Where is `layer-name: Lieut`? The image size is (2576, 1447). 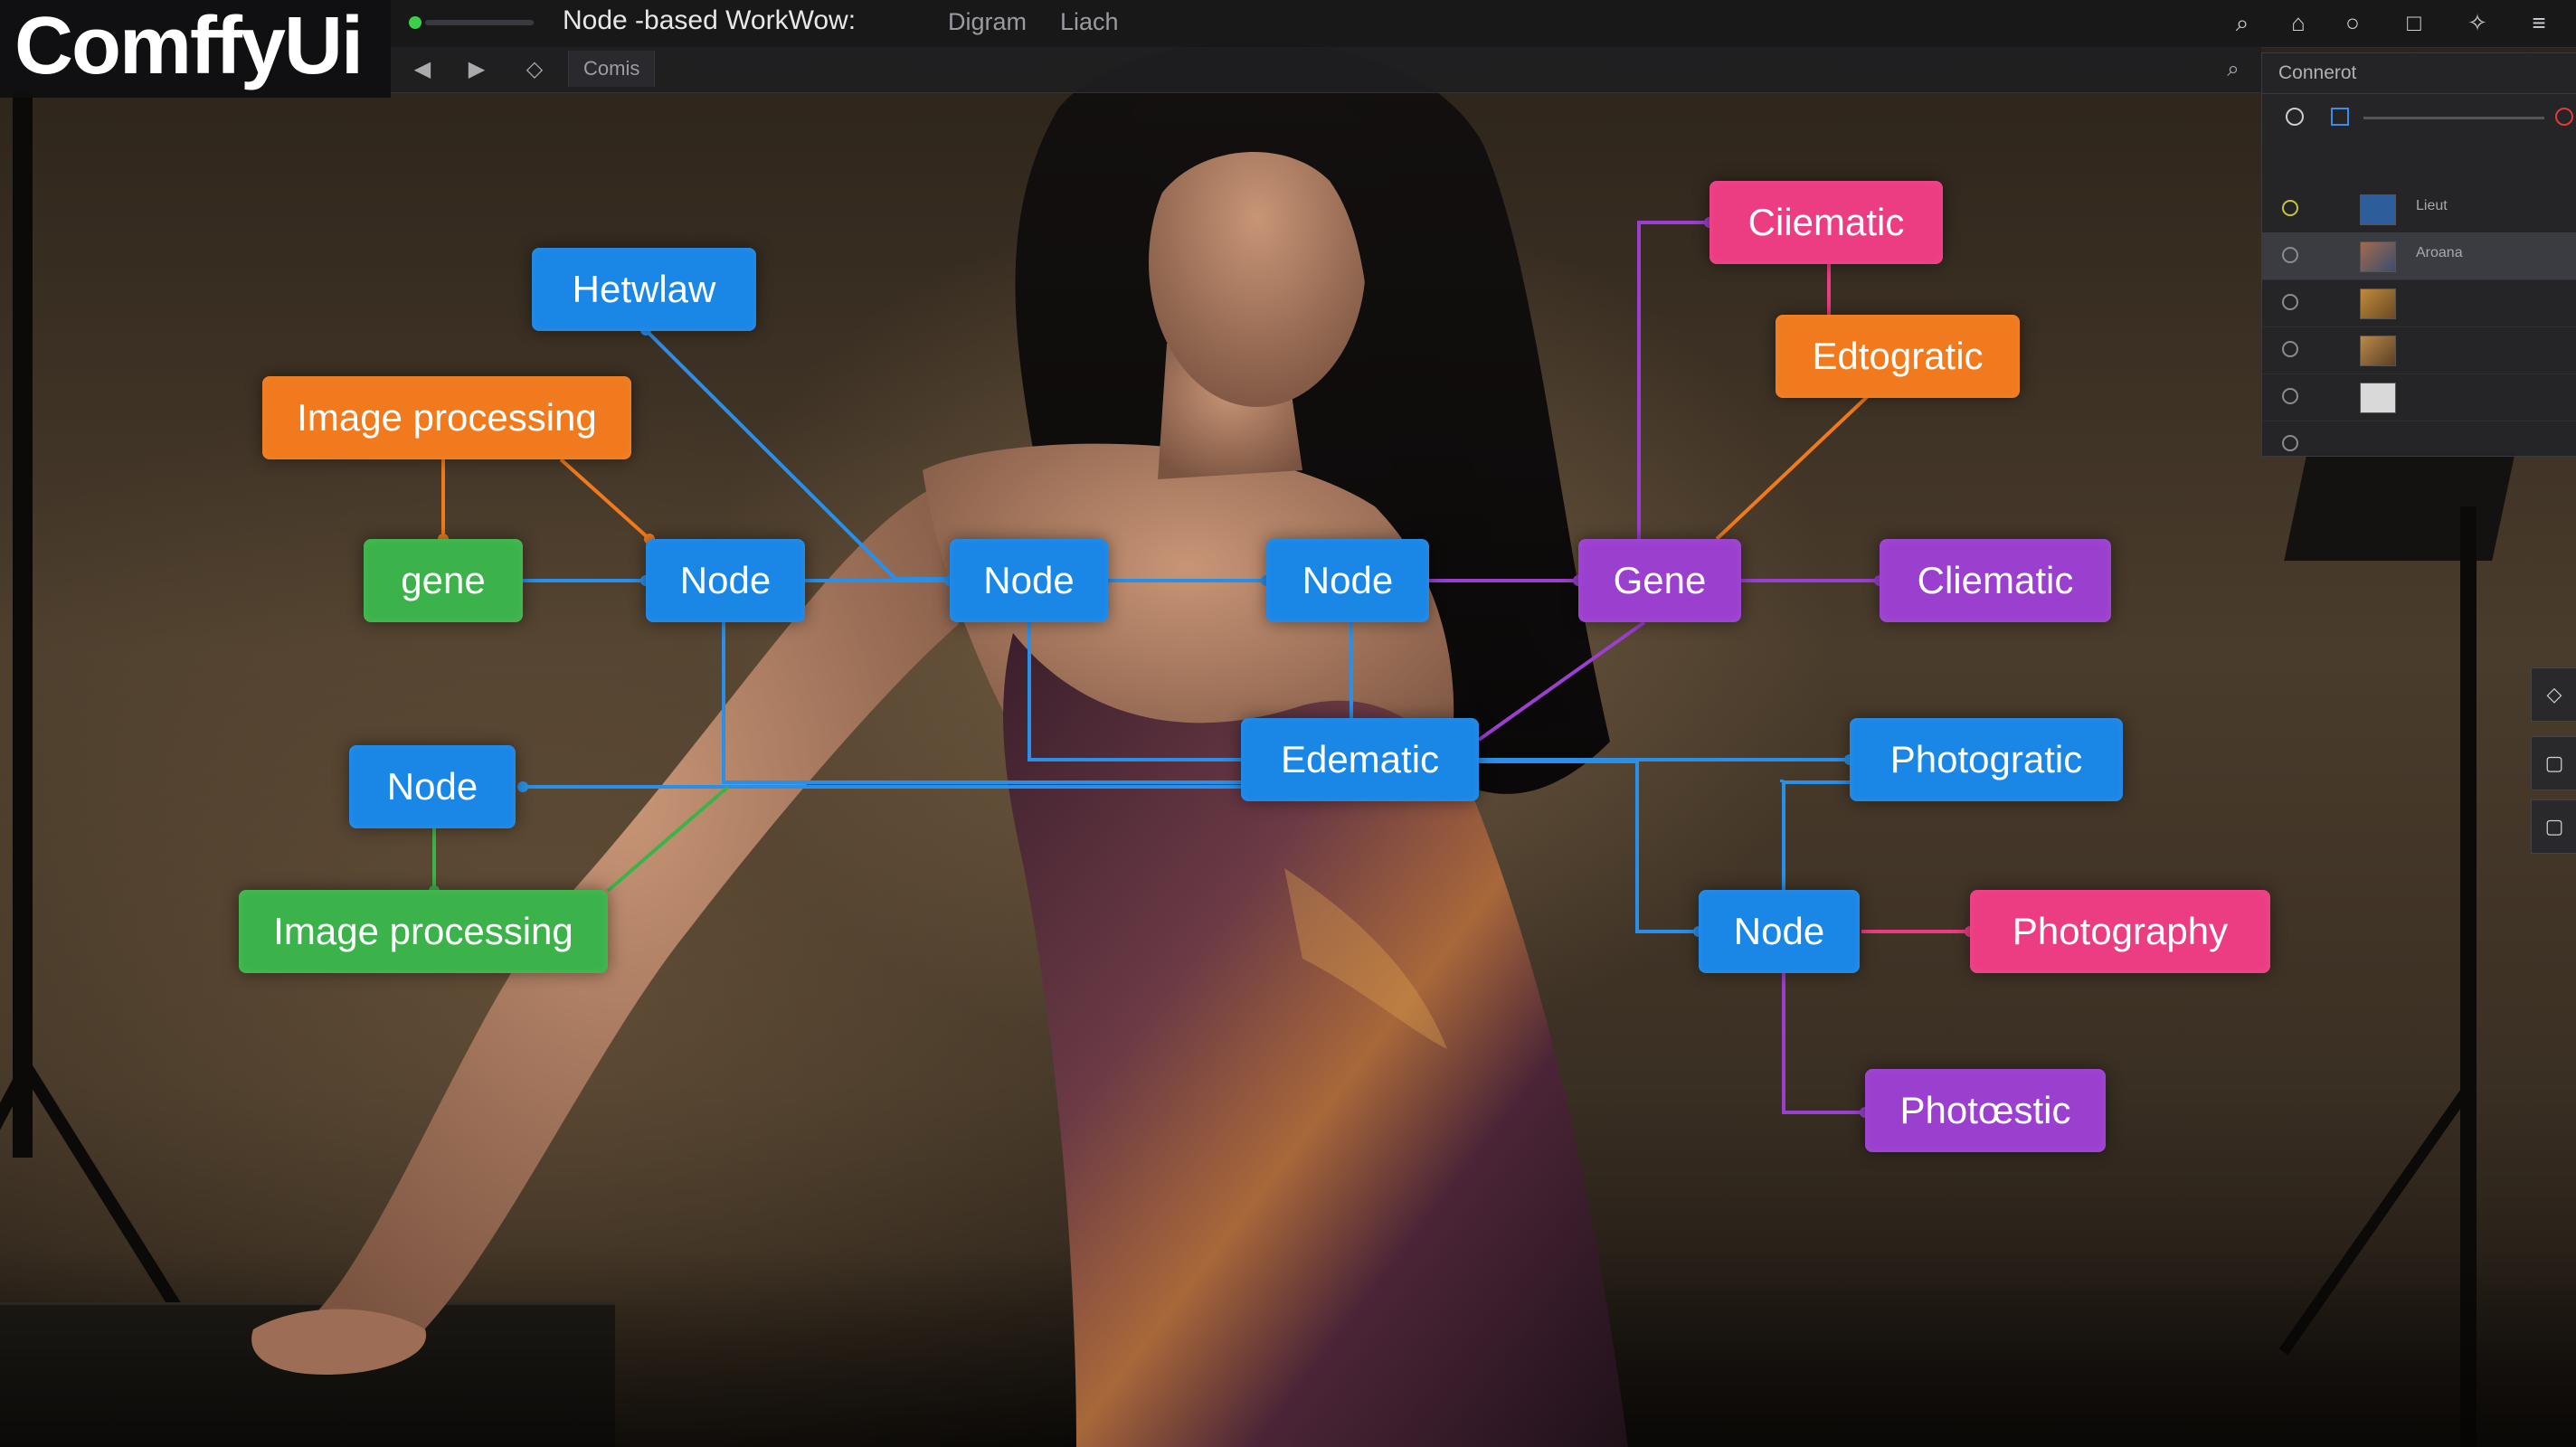 layer-name: Lieut is located at coordinates (2432, 205).